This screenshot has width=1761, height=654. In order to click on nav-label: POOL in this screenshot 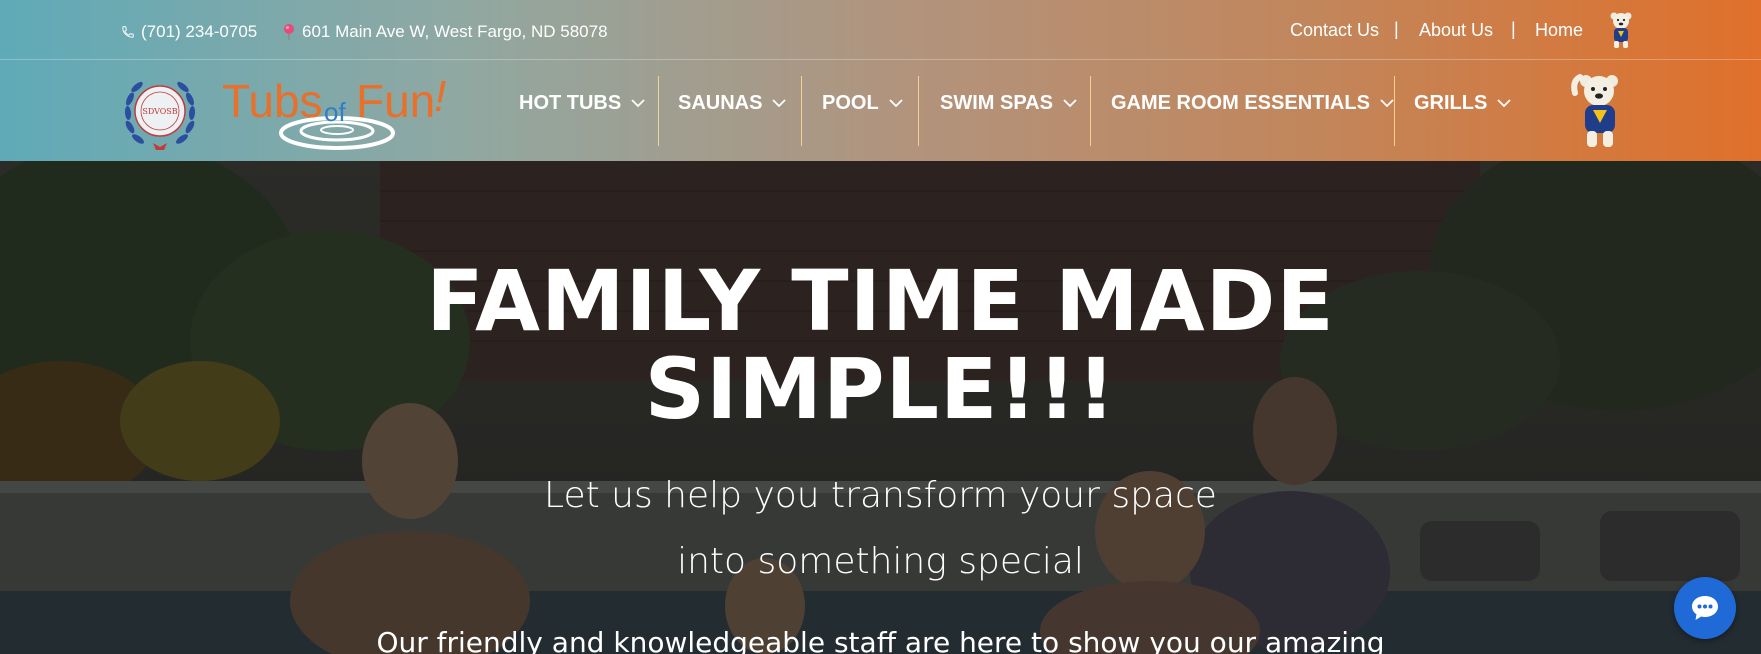, I will do `click(850, 102)`.